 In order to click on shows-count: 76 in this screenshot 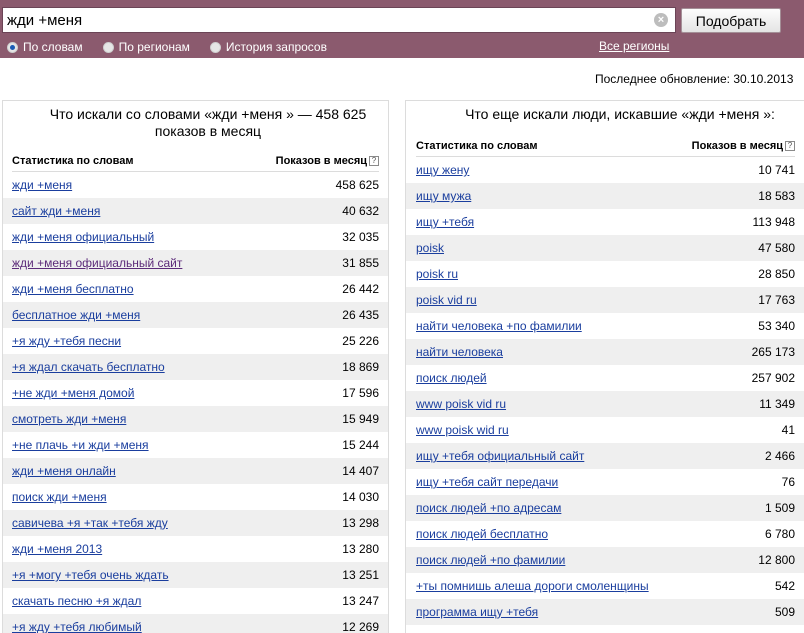, I will do `click(788, 482)`.